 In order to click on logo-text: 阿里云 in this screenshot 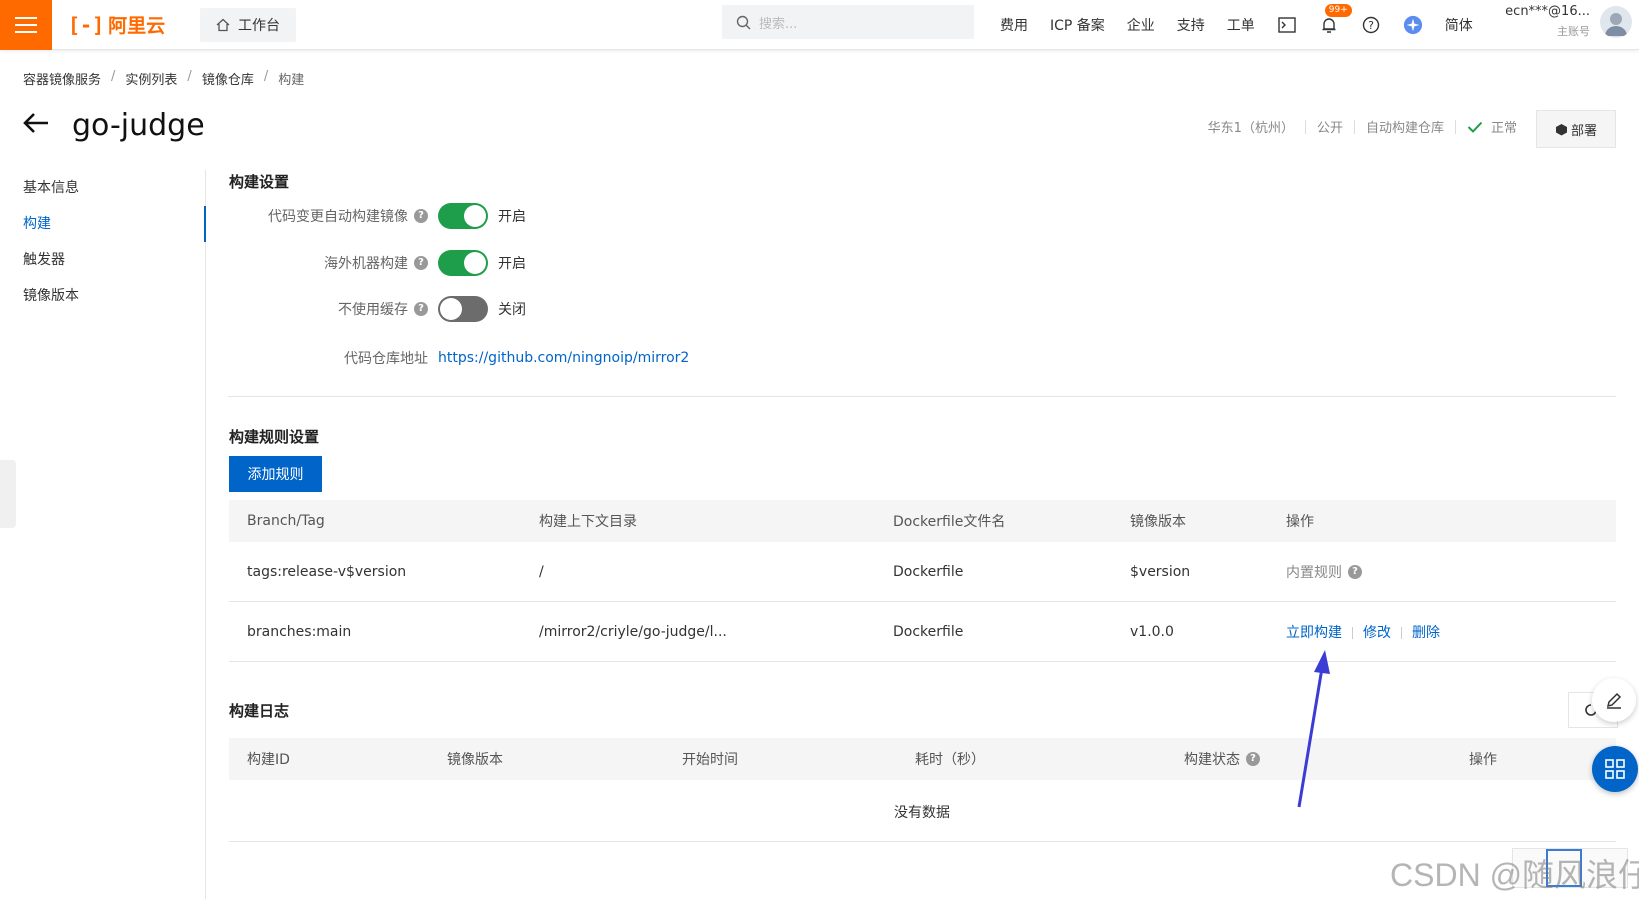, I will do `click(137, 26)`.